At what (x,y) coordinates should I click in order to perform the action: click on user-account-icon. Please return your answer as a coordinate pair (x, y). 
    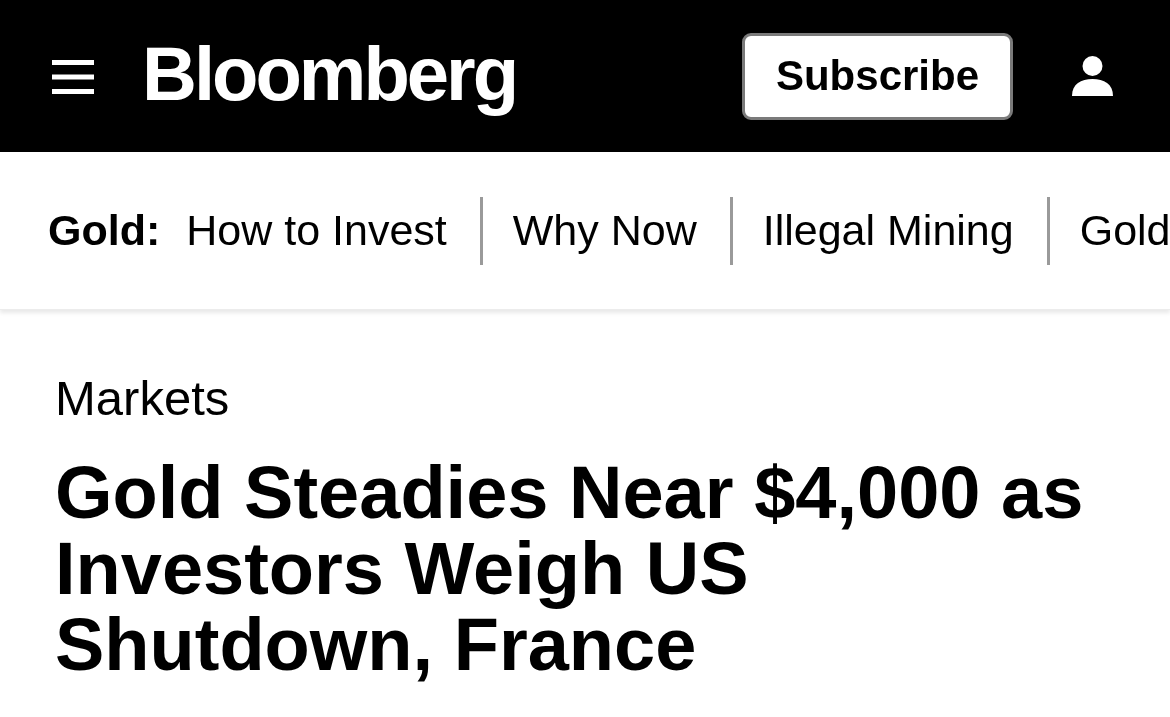
    Looking at the image, I should click on (1092, 76).